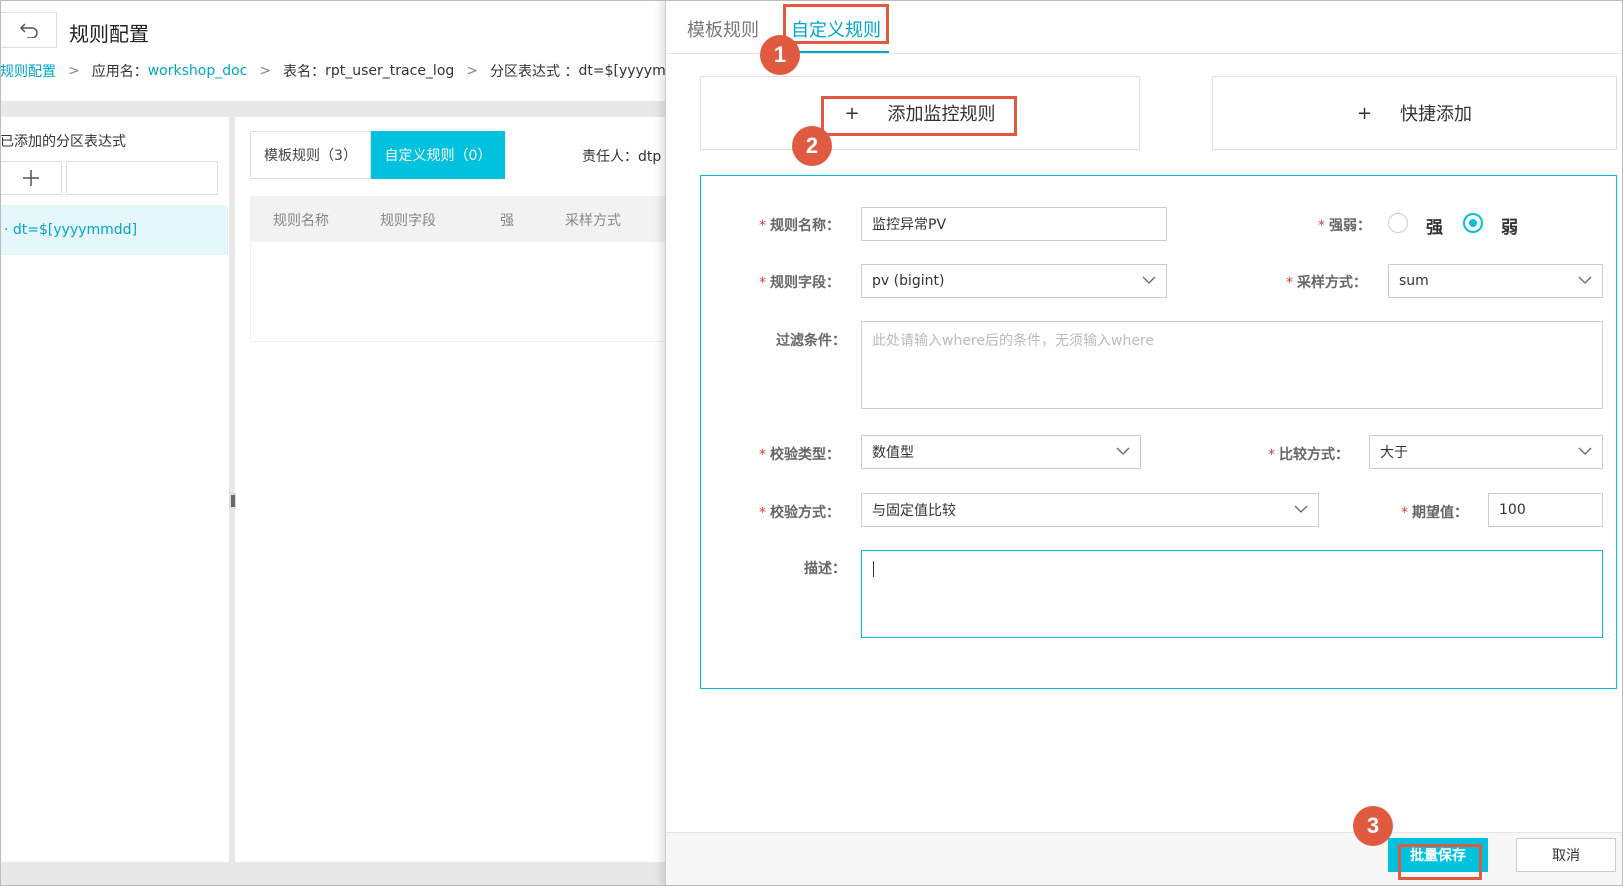  I want to click on rule-name-label: * 规则名称：, so click(799, 226).